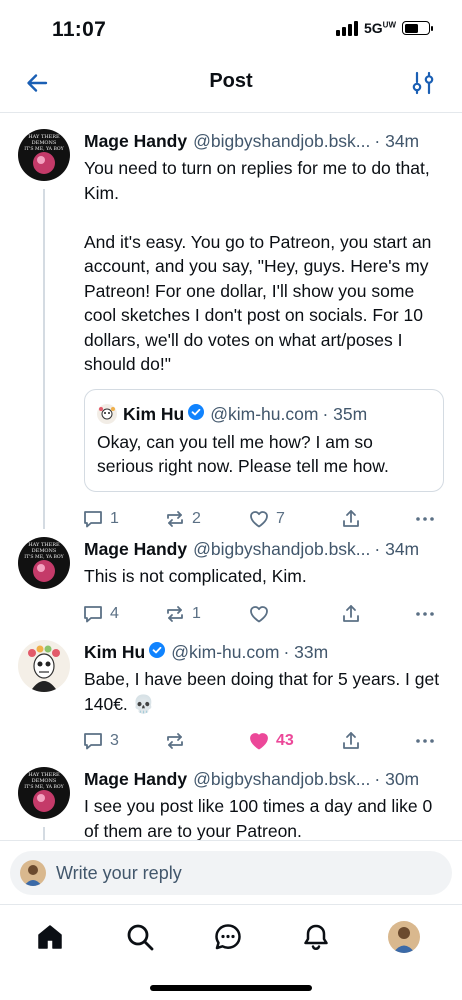 The width and height of the screenshot is (462, 1000). I want to click on bell-icon, so click(316, 937).